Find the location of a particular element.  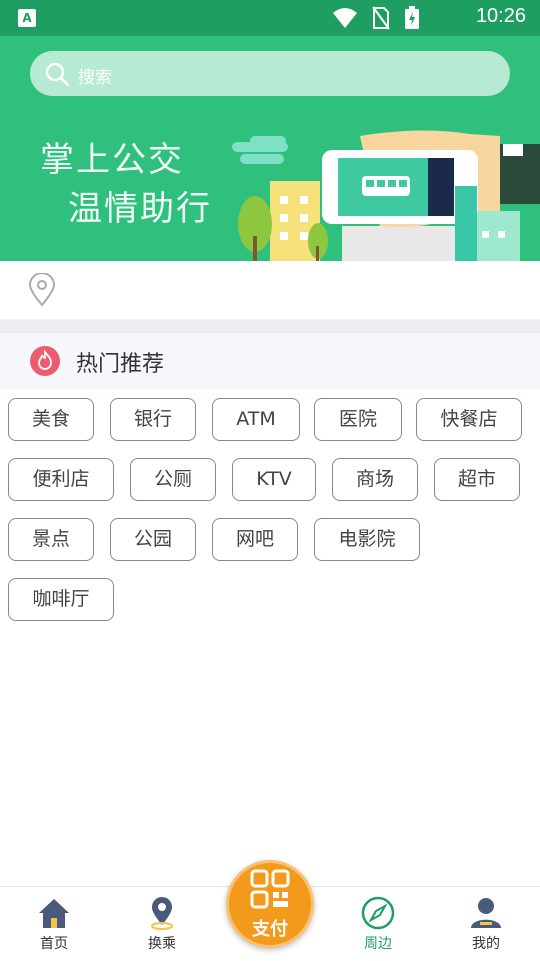

nav-nearby-label: 周边 is located at coordinates (378, 944).